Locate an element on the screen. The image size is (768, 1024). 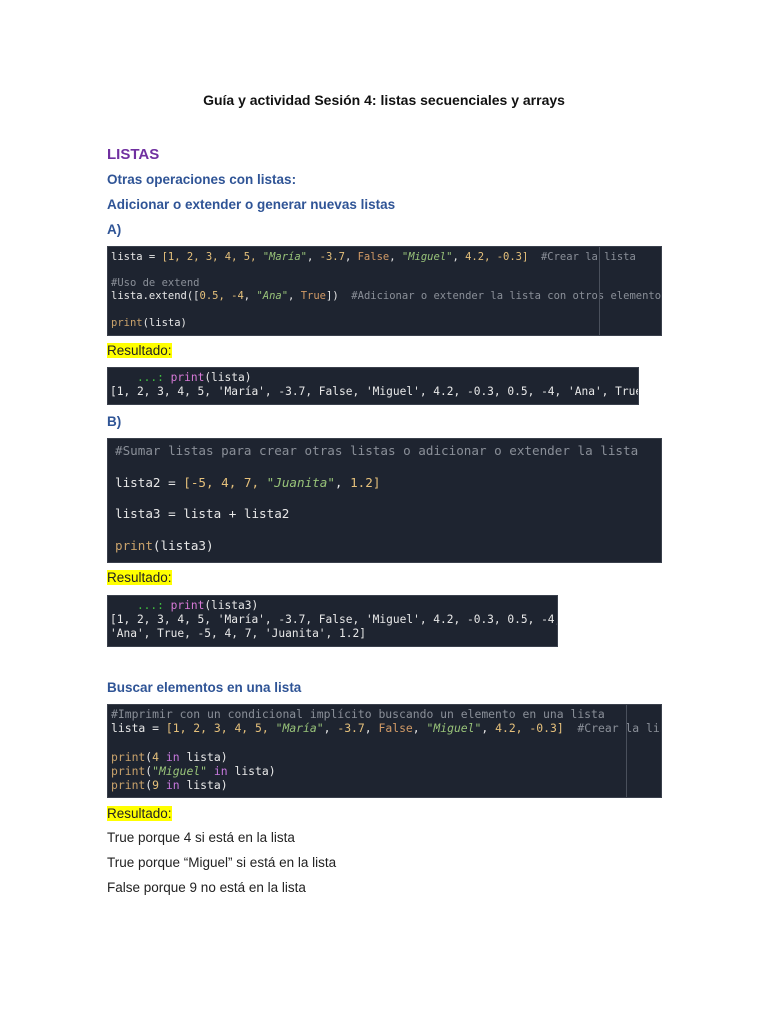
result-line-3: False porque 9 no está en la lista is located at coordinates (206, 887).